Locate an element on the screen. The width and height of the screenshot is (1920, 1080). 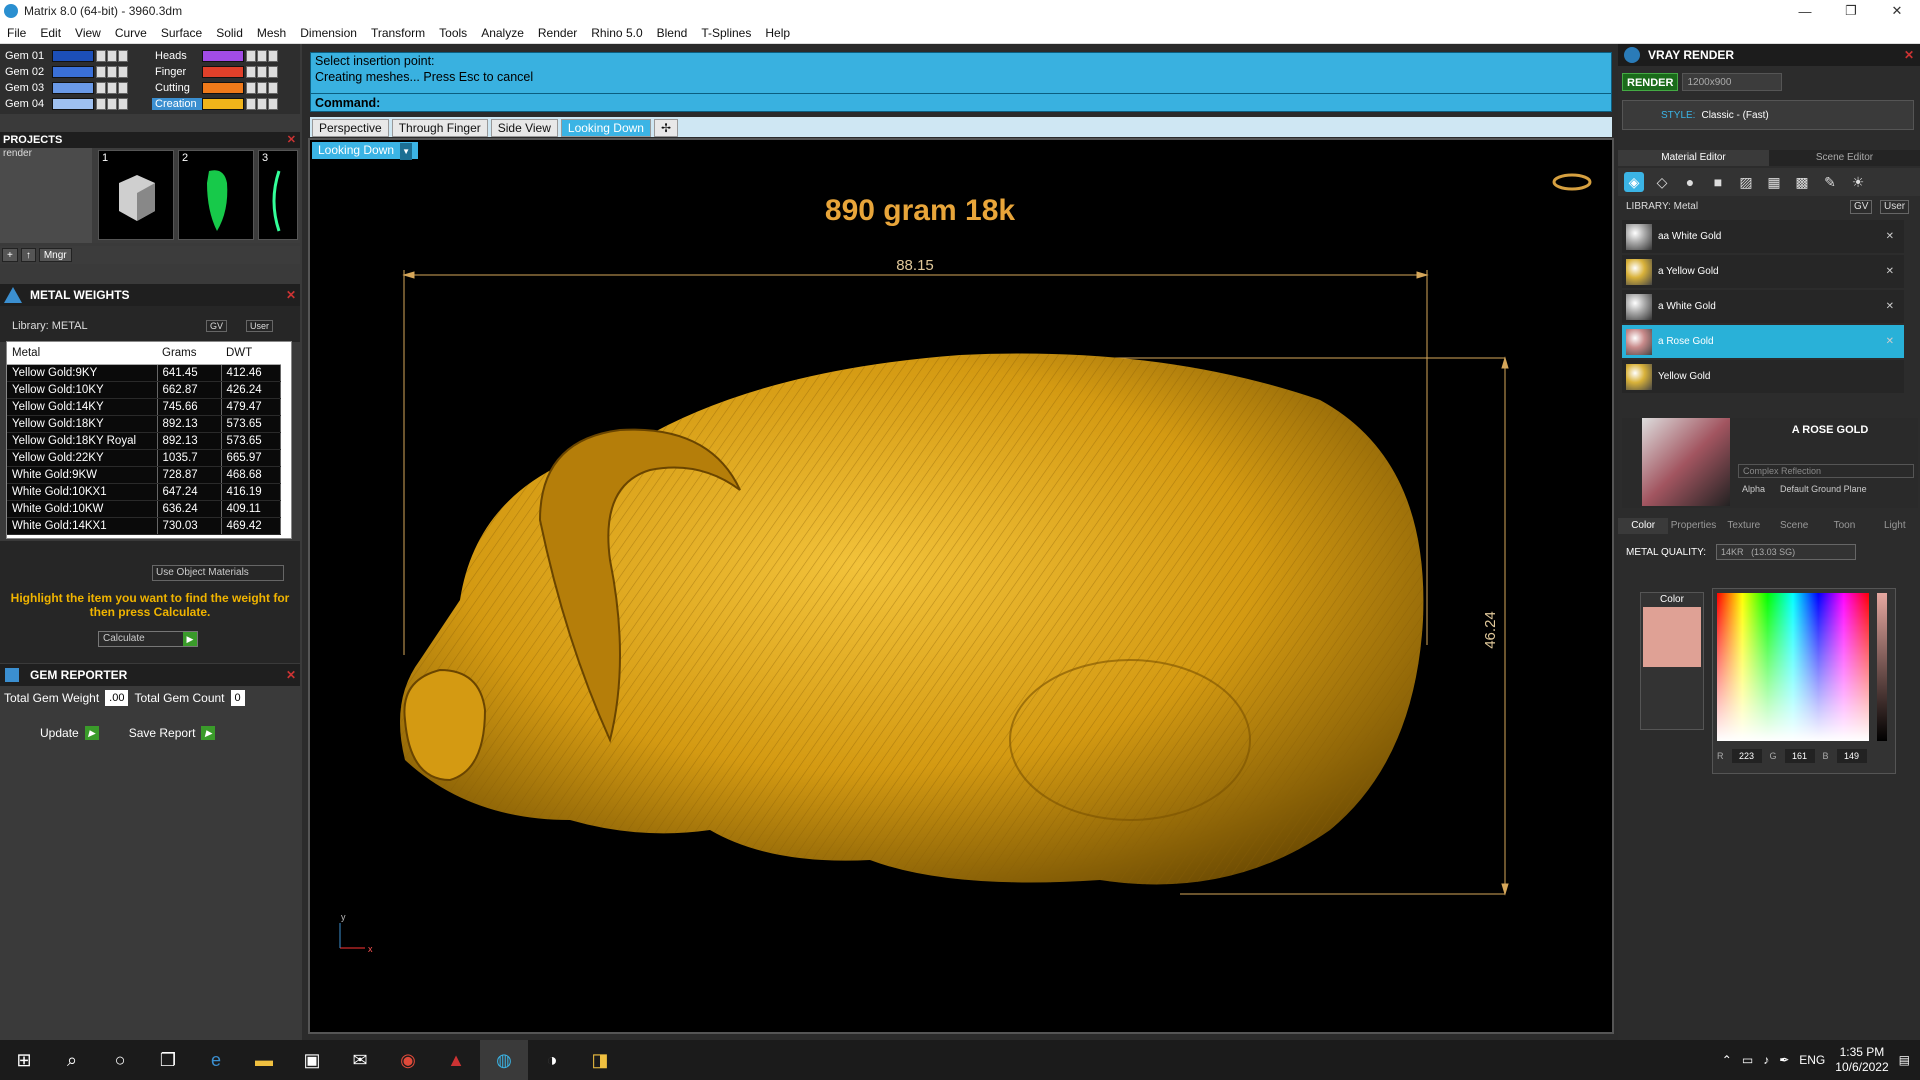
menu-file: File is located at coordinates (16, 33).